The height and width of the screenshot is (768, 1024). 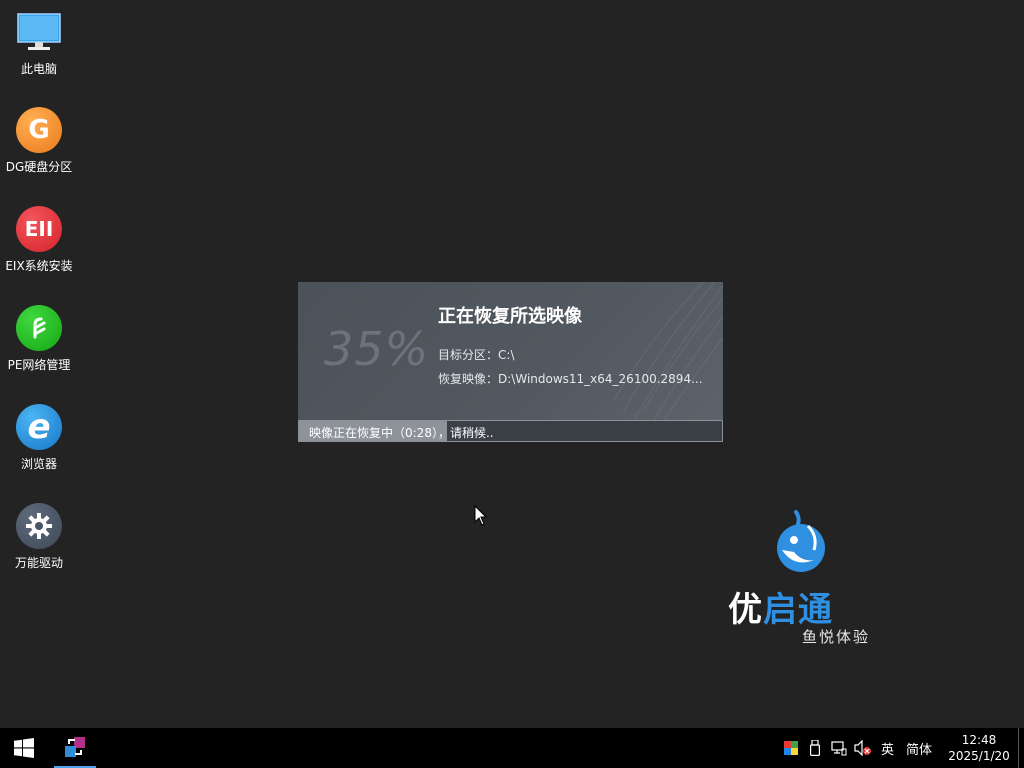 What do you see at coordinates (745, 610) in the screenshot?
I see `brand-name-white: 优` at bounding box center [745, 610].